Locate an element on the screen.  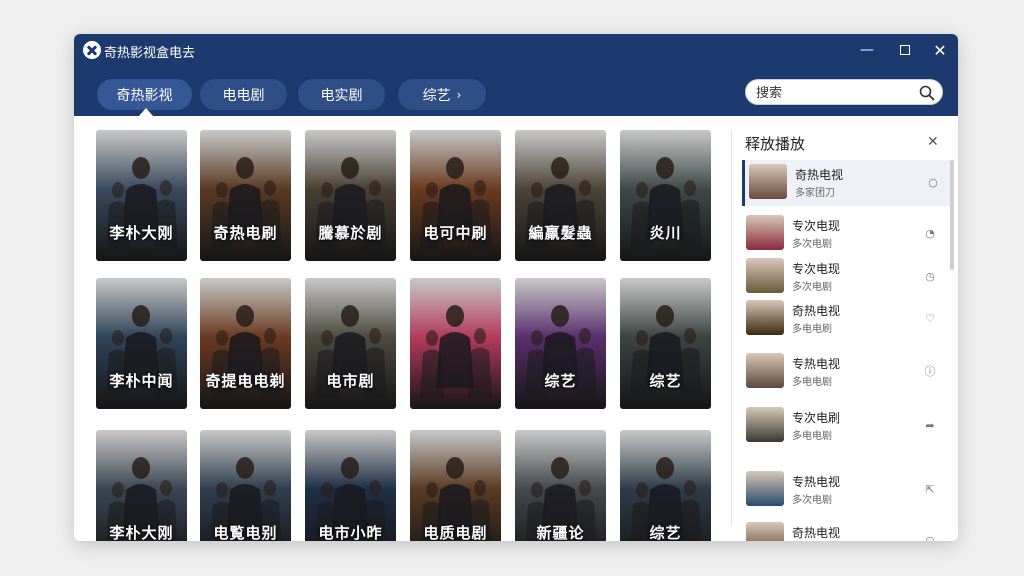
poster-title: 編羸髮蟲 is located at coordinates (560, 233).